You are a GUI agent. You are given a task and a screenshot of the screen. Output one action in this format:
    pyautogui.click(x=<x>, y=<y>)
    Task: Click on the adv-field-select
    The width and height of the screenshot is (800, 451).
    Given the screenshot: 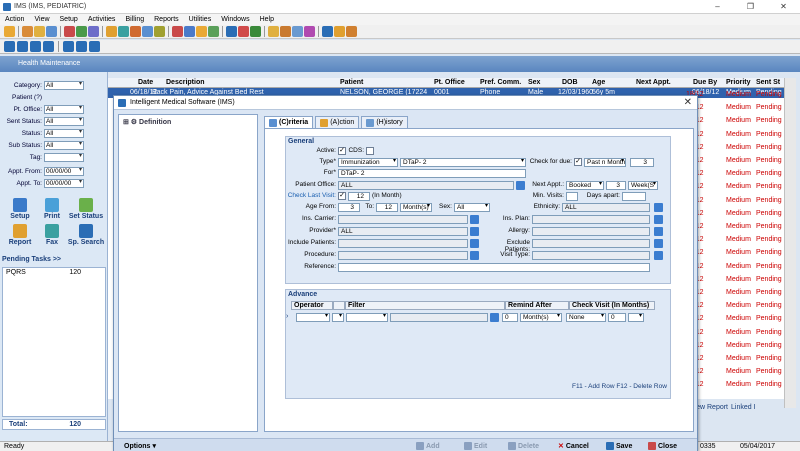 What is the action you would take?
    pyautogui.click(x=367, y=317)
    